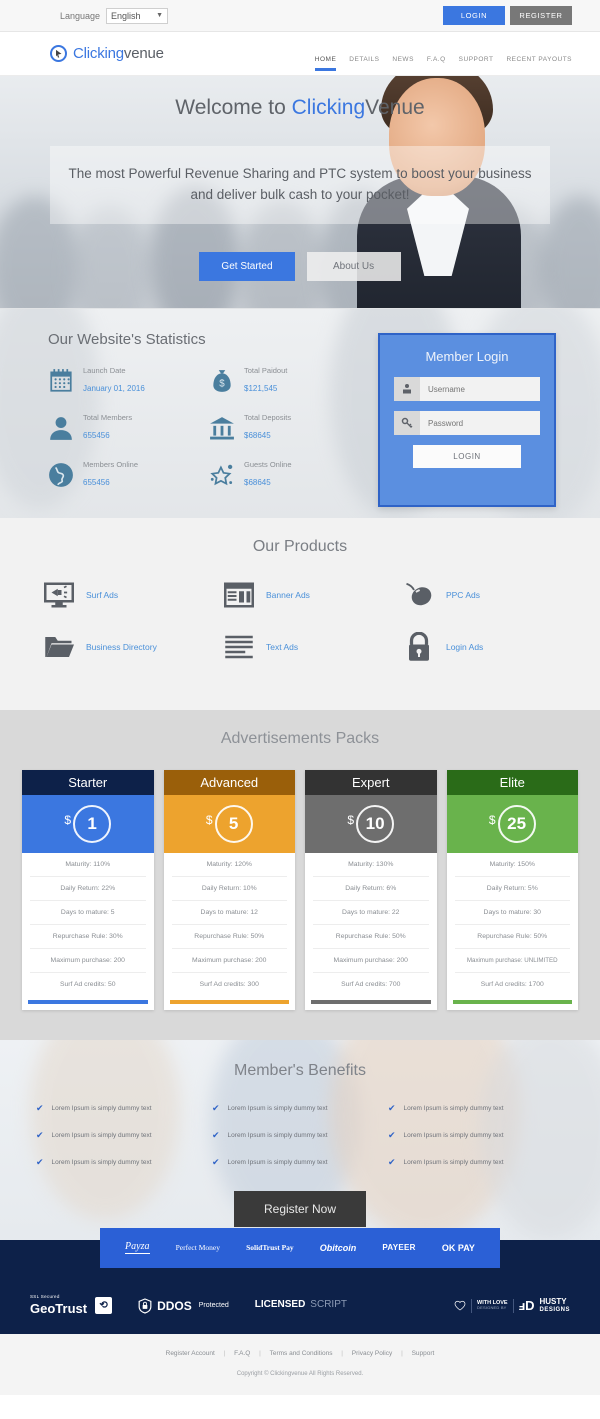  What do you see at coordinates (395, 107) in the screenshot?
I see `hero-title-suffix: Venue` at bounding box center [395, 107].